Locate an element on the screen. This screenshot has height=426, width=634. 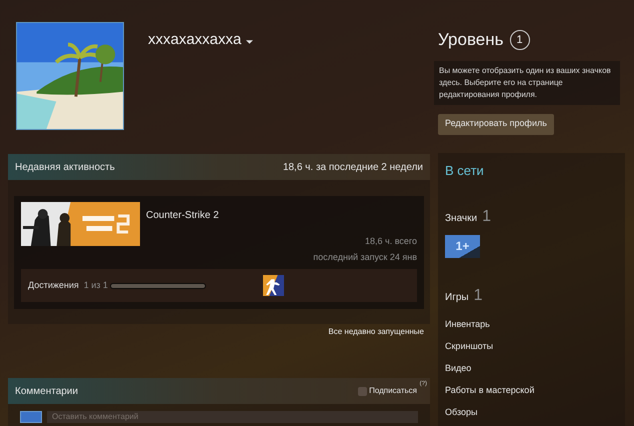
badge-hint: Вы можете отобразить один из ваших значков здесь. Выберите его на странице редактирования профиля. is located at coordinates (527, 82).